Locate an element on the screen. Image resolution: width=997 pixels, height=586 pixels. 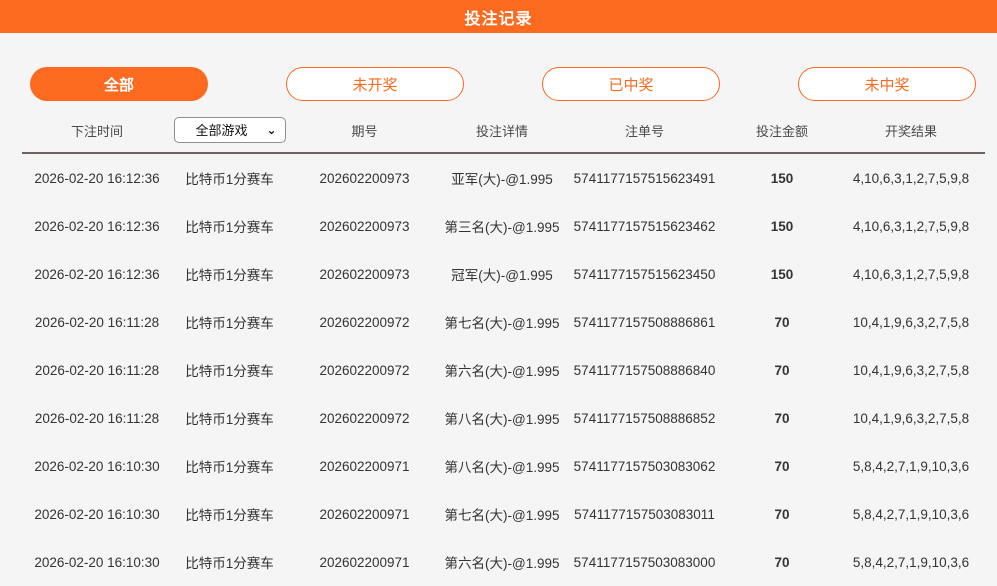
column-header-order: 注单号 is located at coordinates (644, 132).